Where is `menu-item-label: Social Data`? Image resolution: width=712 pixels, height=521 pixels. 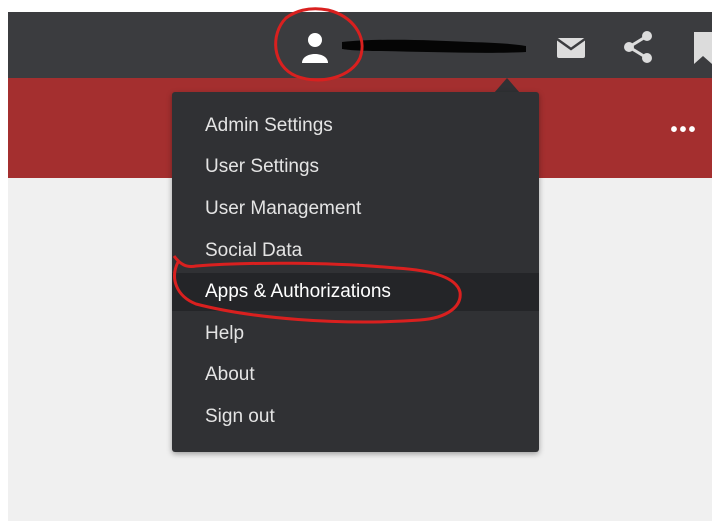
menu-item-label: Social Data is located at coordinates (254, 250).